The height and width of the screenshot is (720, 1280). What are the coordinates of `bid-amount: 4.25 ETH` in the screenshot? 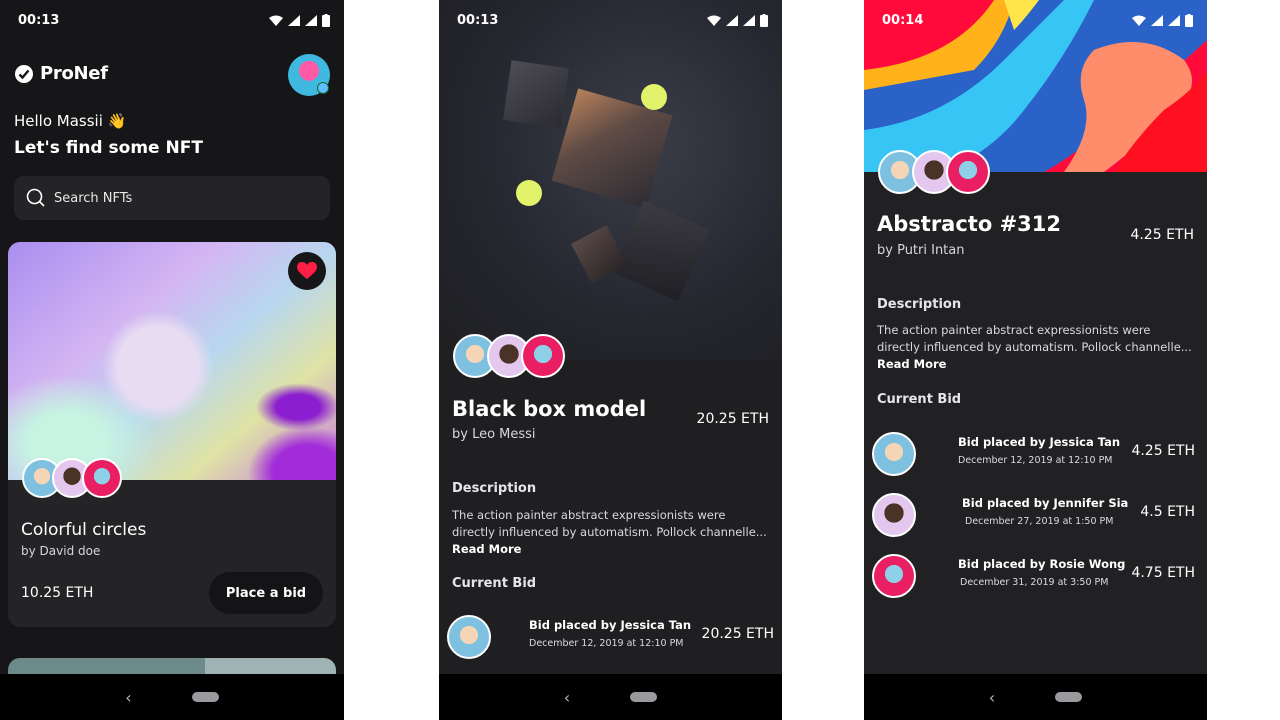 It's located at (1163, 451).